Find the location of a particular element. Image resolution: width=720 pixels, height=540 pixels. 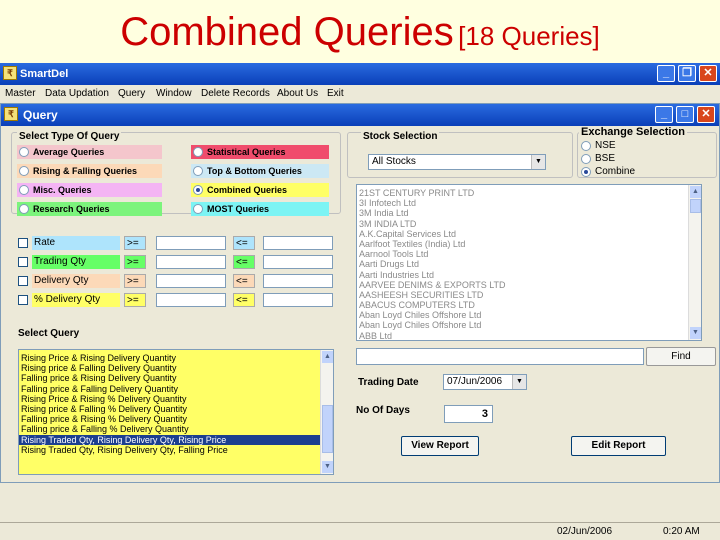

stock-item: Aarti Industries Ltd is located at coordinates (529, 275).